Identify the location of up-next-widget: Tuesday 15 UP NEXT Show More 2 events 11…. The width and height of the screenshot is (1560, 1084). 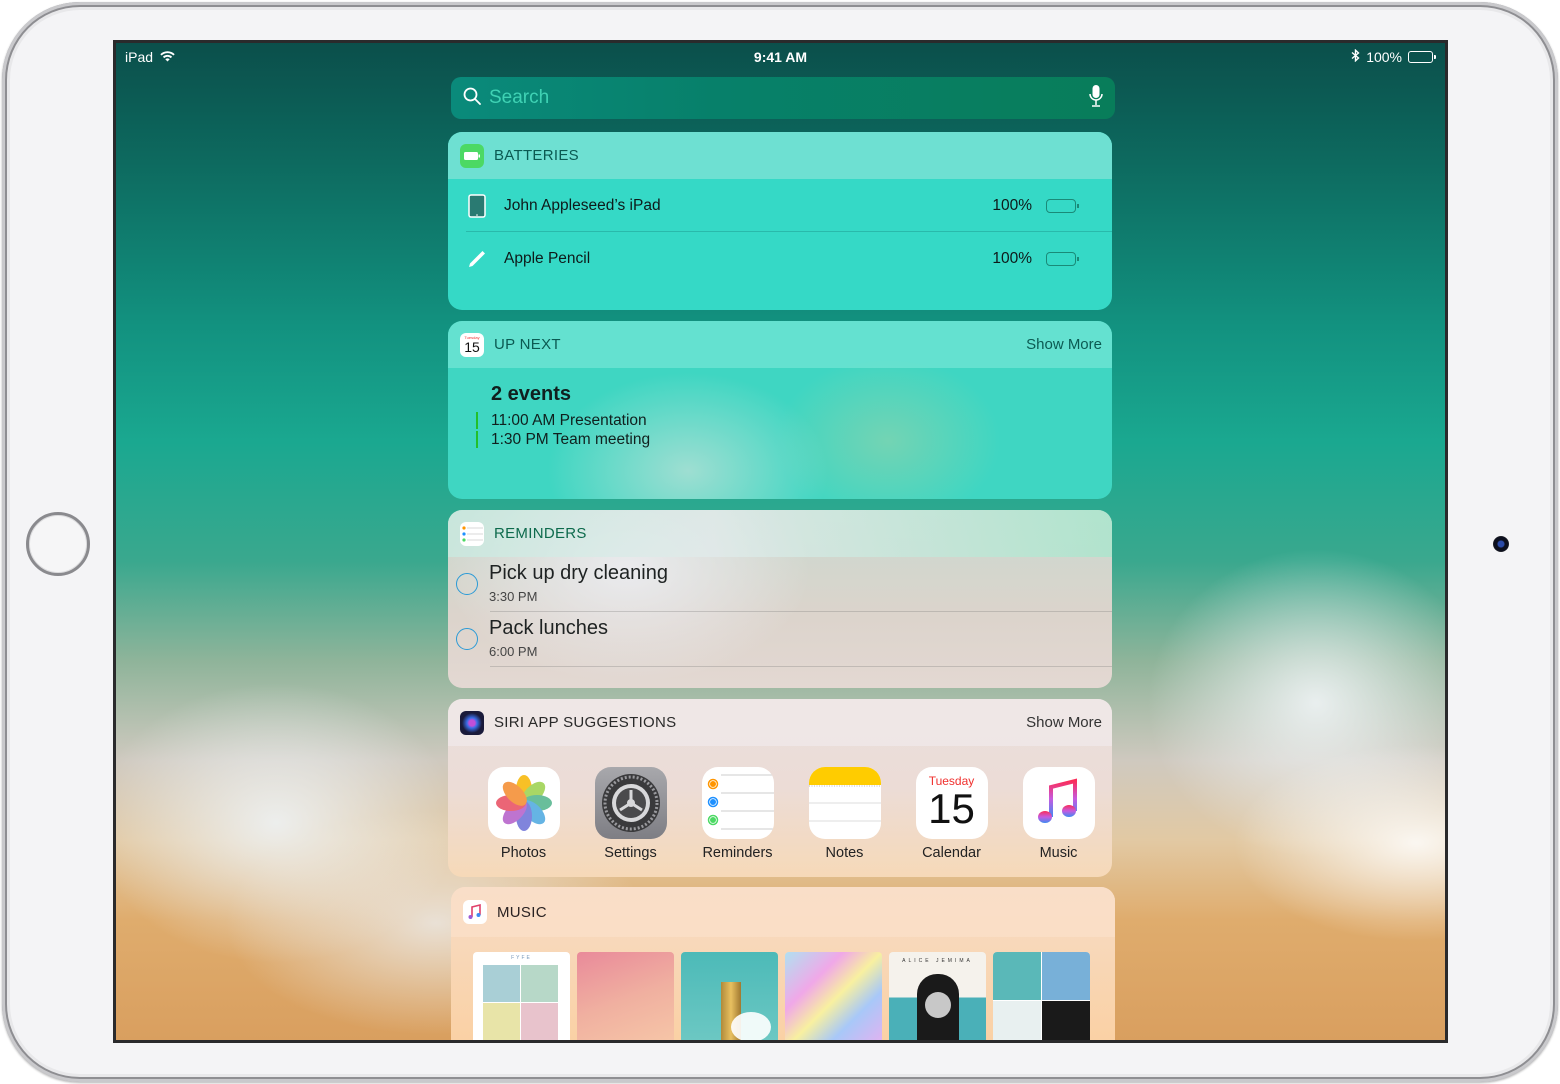
(780, 410).